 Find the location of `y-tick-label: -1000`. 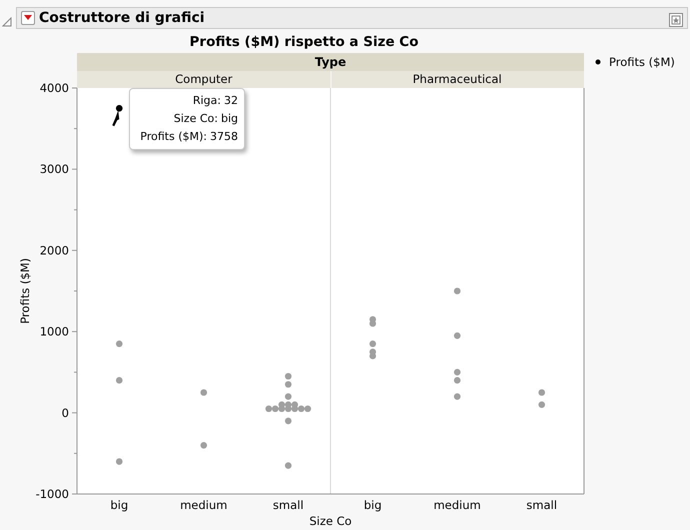

y-tick-label: -1000 is located at coordinates (52, 494).